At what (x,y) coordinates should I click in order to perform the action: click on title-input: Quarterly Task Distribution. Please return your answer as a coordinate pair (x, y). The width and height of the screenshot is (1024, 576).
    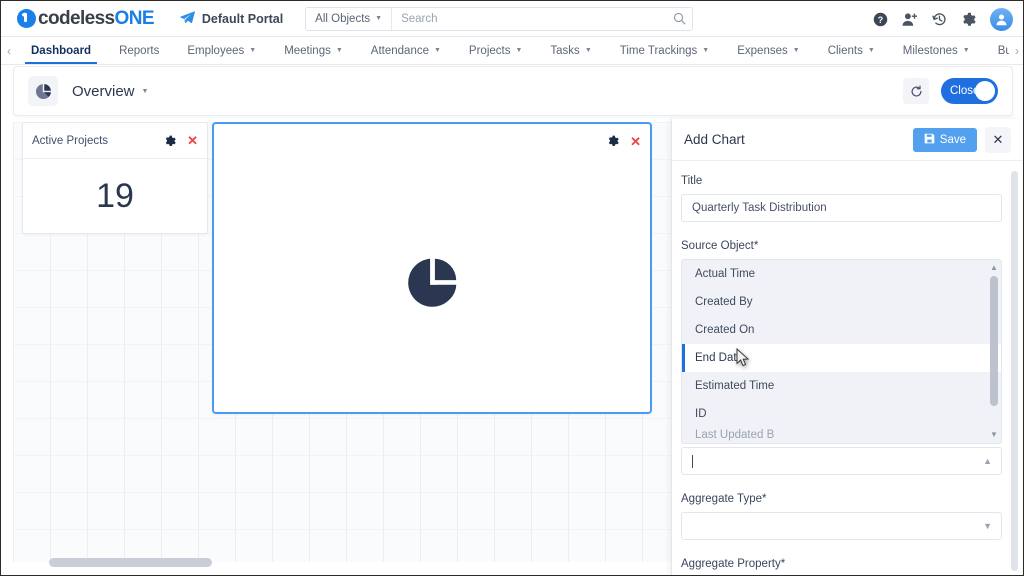
    Looking at the image, I should click on (841, 208).